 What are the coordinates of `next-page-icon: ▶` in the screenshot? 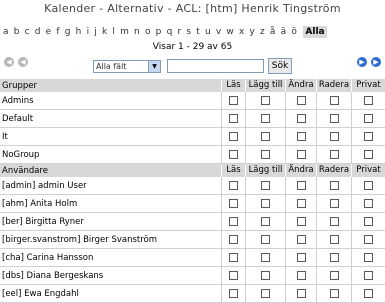 It's located at (362, 62).